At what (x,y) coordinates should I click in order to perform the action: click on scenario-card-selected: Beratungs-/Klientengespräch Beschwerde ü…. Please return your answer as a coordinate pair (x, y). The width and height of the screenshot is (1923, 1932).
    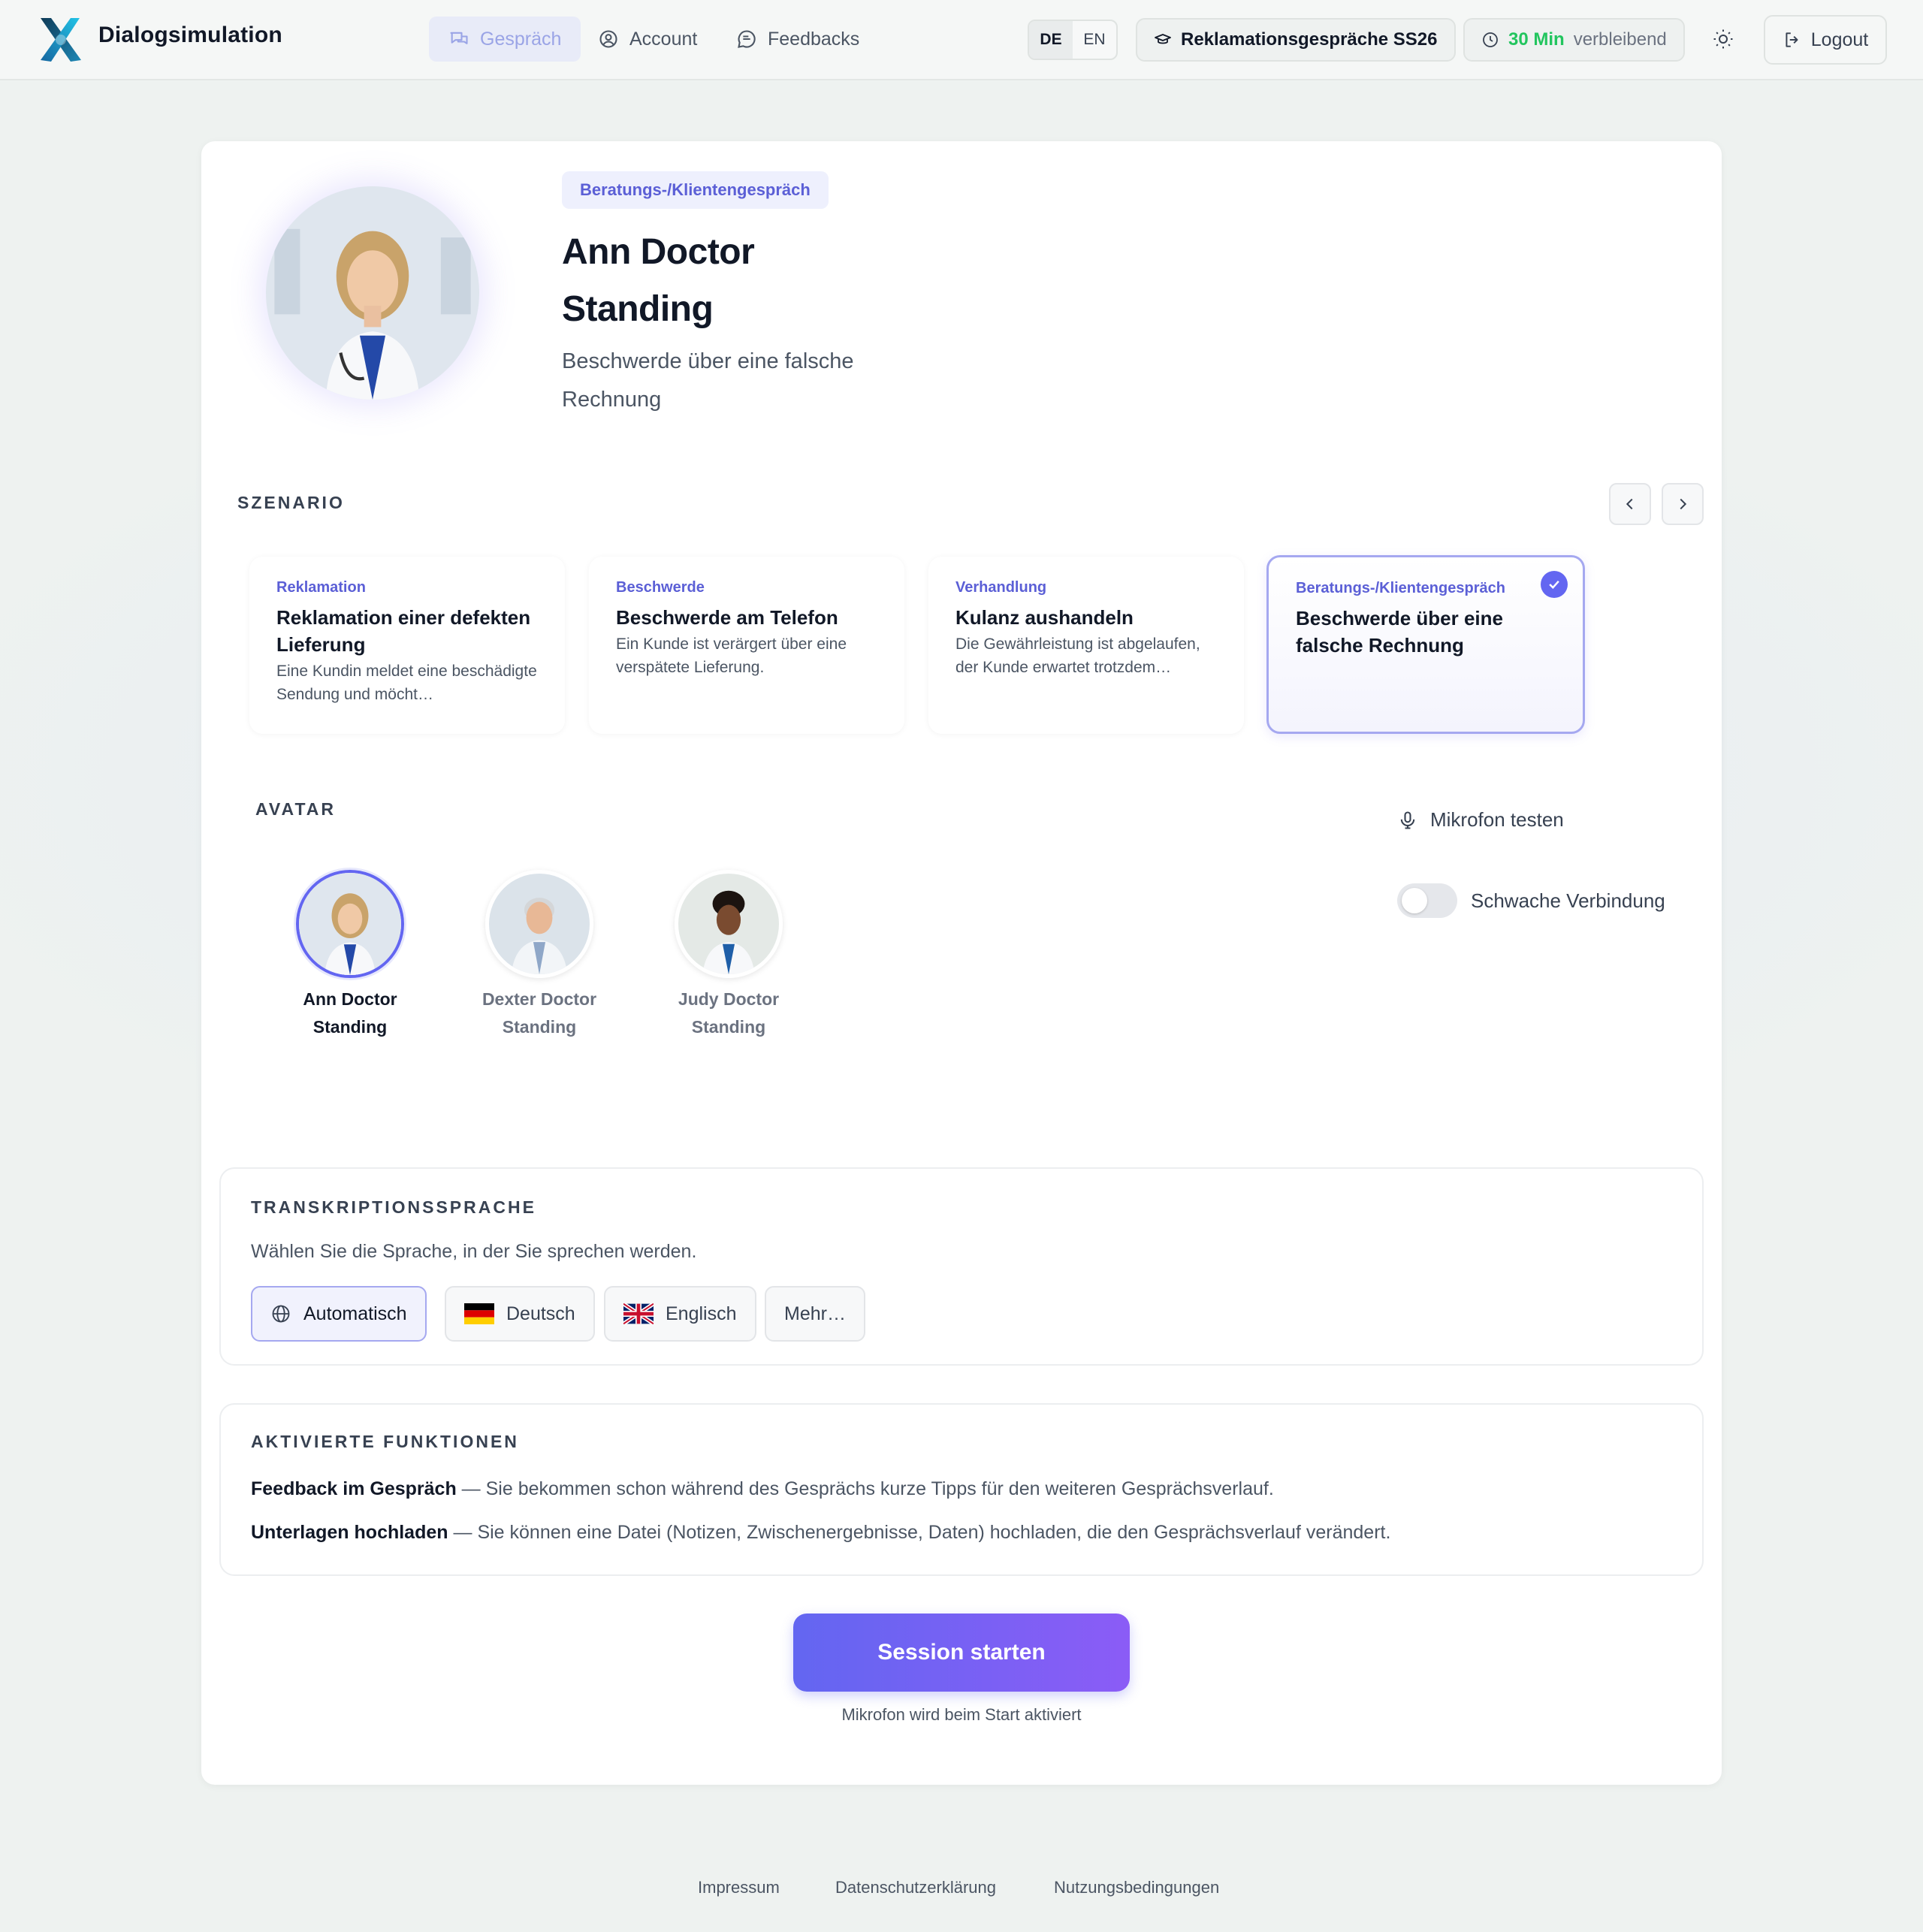
    Looking at the image, I should click on (1425, 644).